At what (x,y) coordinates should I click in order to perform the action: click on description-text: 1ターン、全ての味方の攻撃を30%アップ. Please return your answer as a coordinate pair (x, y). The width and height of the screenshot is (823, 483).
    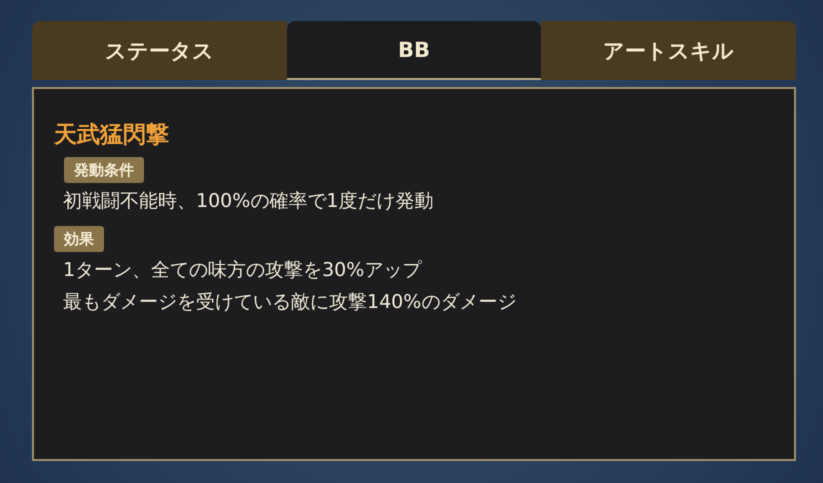
    Looking at the image, I should click on (242, 270).